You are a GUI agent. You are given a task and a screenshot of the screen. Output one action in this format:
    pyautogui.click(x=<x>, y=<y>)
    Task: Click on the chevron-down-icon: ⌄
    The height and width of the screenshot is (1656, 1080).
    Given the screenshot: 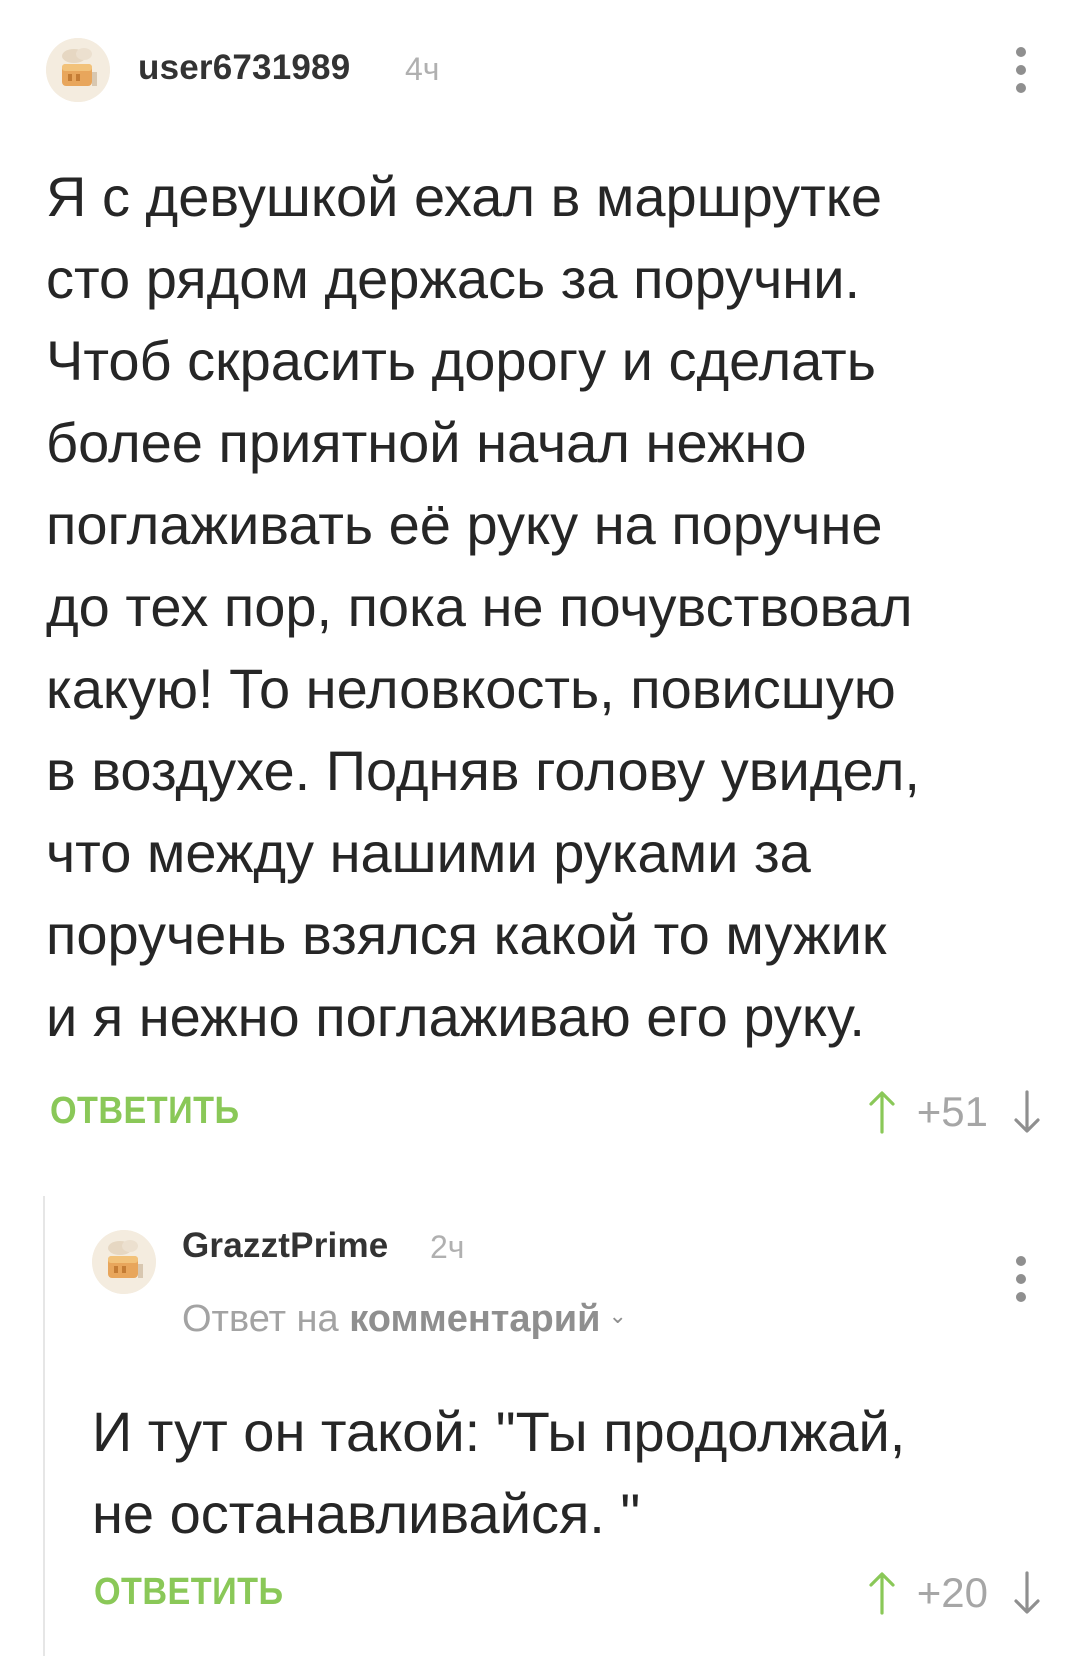 What is the action you would take?
    pyautogui.click(x=617, y=1315)
    